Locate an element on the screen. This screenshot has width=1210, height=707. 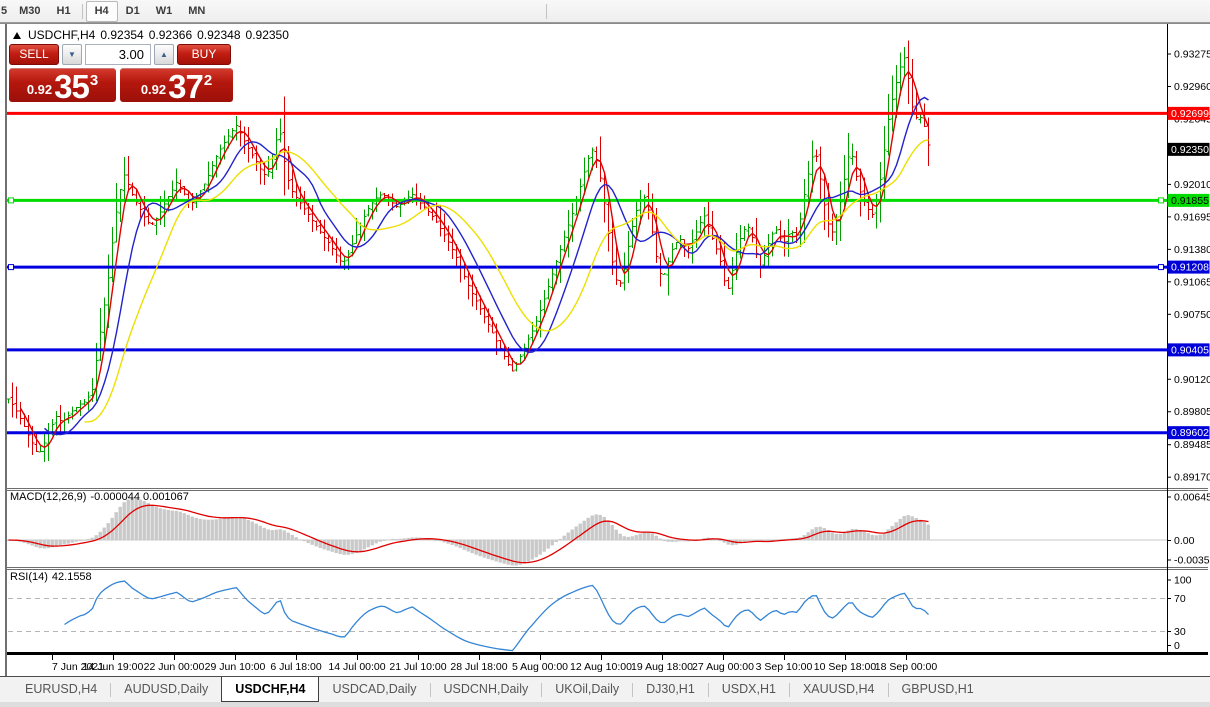
svg-text: 10 Sep 18:00 is located at coordinates (845, 667).